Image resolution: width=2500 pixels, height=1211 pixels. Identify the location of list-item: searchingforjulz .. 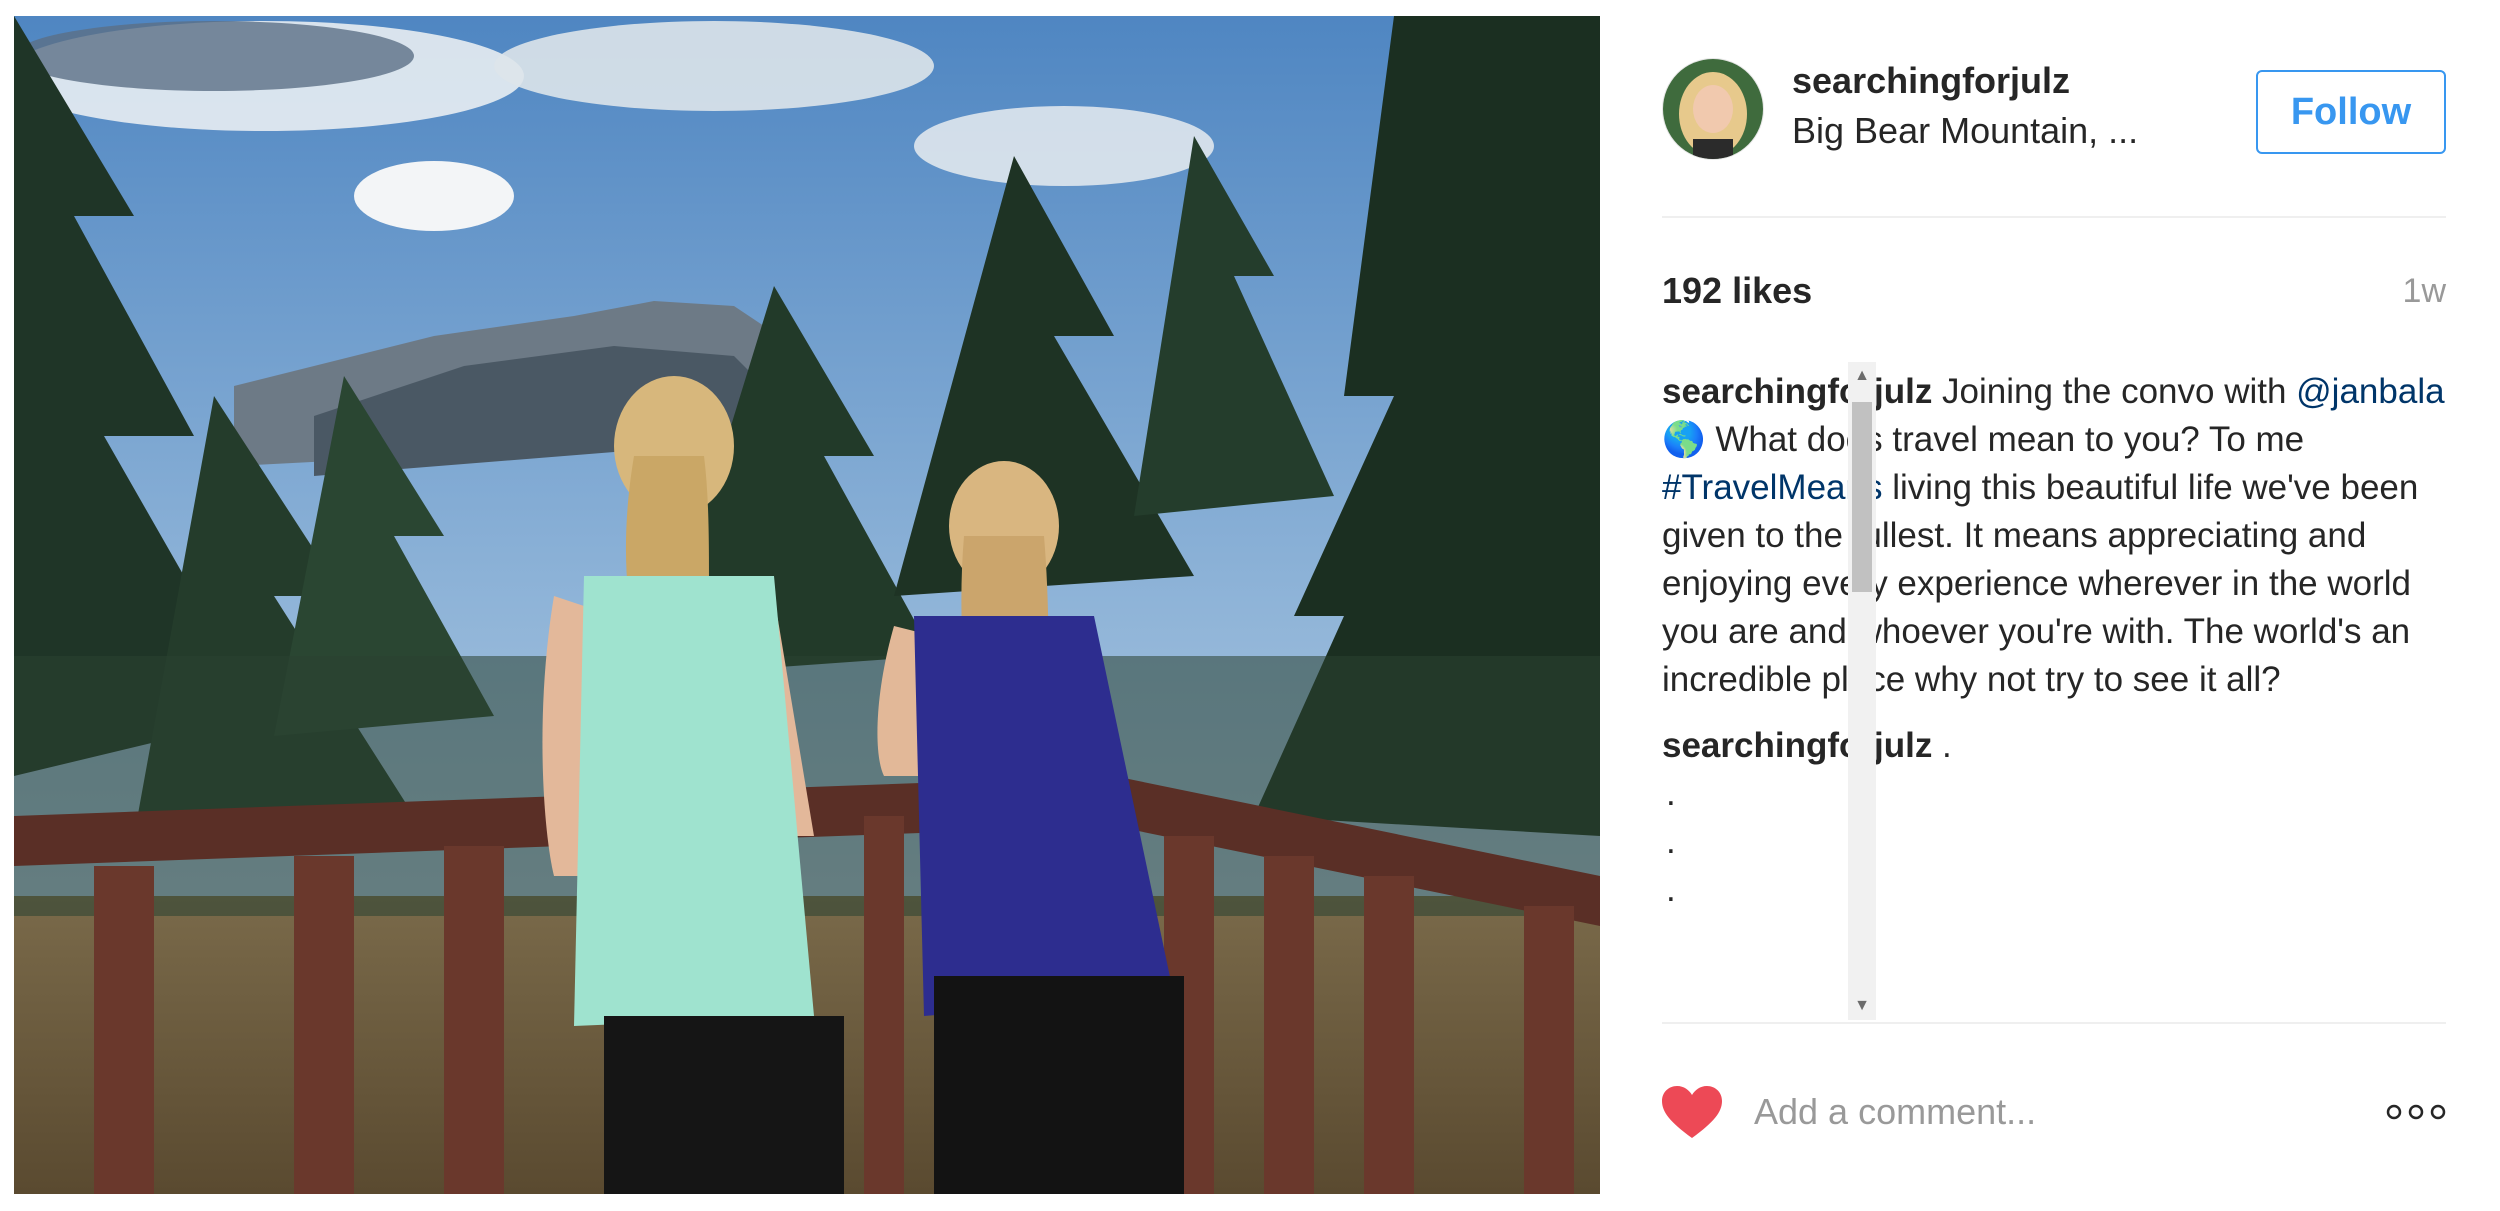
(2057, 746).